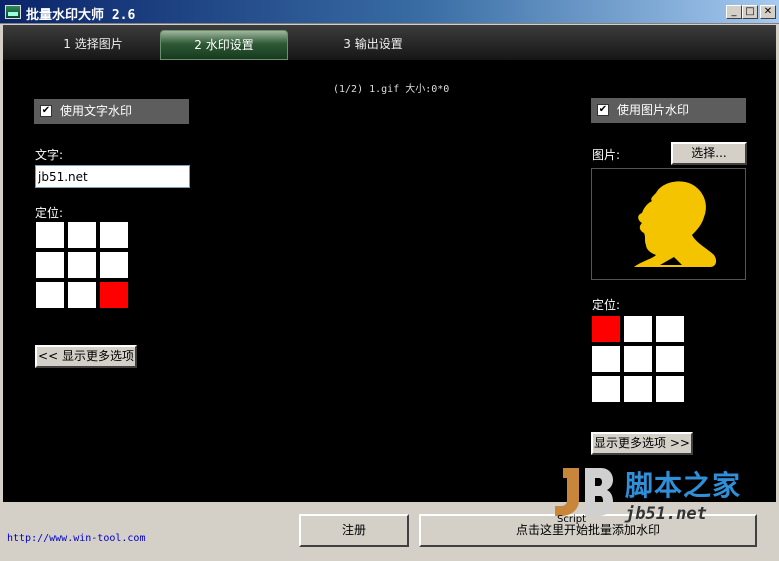  I want to click on show-more-options-button: << 显示更多选项, so click(86, 356).